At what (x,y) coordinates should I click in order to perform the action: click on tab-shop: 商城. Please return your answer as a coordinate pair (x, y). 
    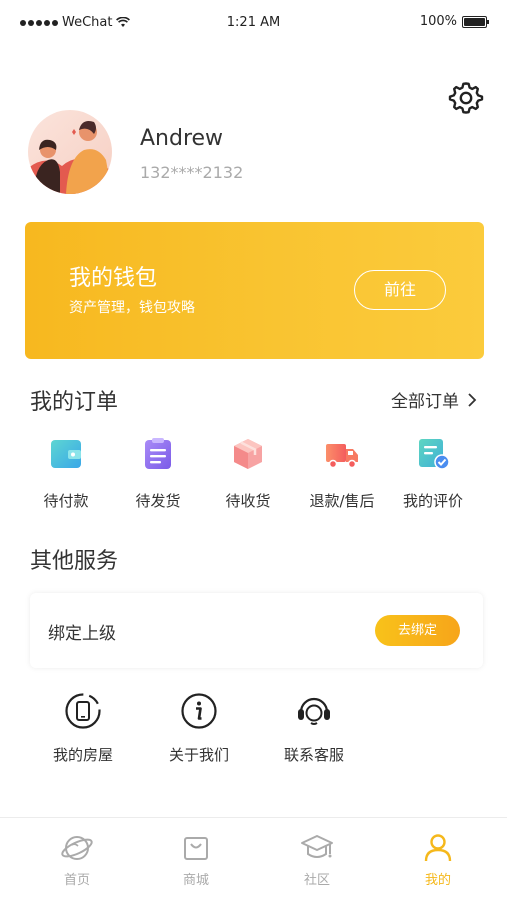
    Looking at the image, I should click on (196, 860).